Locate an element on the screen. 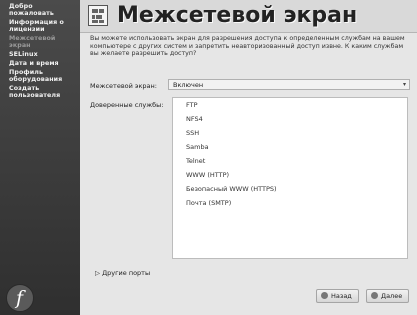 Image resolution: width=417 pixels, height=315 pixels. firewall-icon is located at coordinates (98, 15).